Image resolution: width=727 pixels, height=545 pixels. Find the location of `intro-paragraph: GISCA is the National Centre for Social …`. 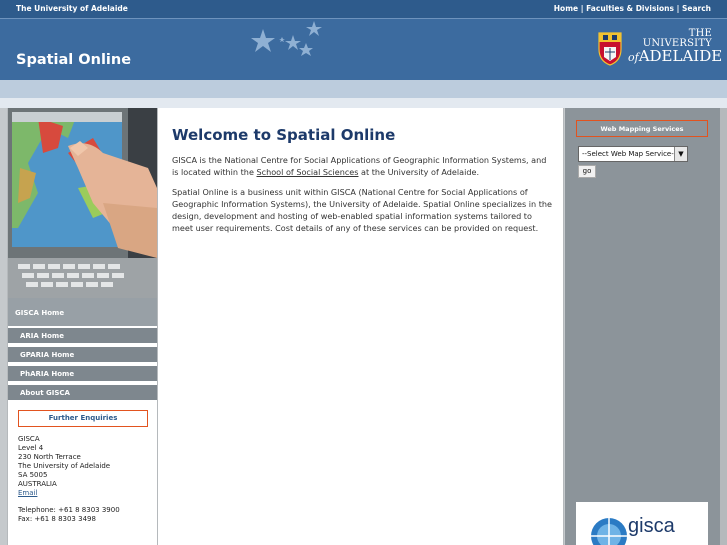

intro-paragraph: GISCA is the National Centre for Social … is located at coordinates (362, 166).